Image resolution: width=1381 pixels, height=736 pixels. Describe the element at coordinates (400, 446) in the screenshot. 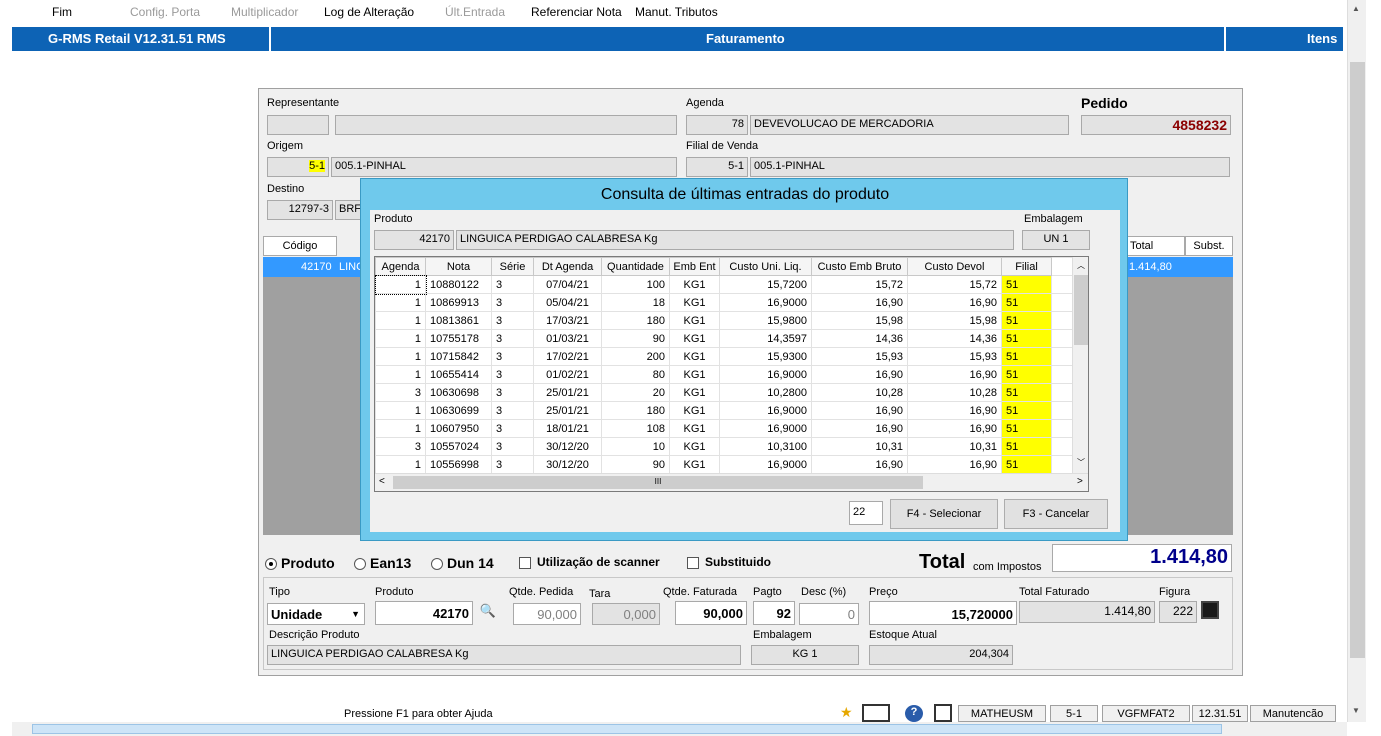

I see `cell-agenda: 3` at that location.